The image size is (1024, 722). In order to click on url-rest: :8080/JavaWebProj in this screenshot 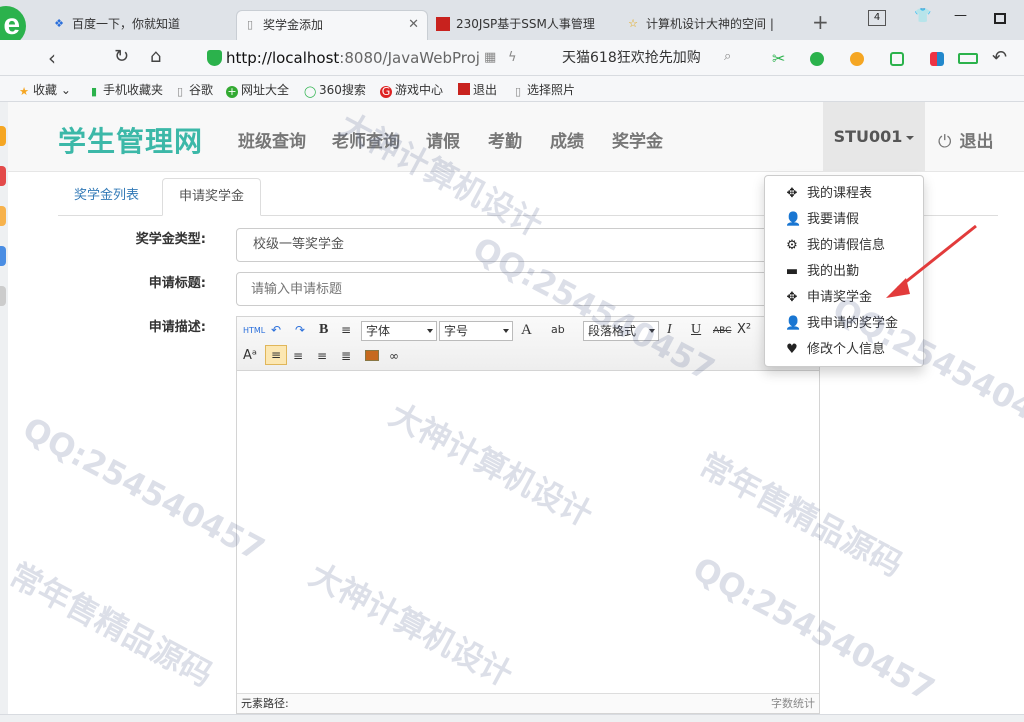, I will do `click(409, 58)`.